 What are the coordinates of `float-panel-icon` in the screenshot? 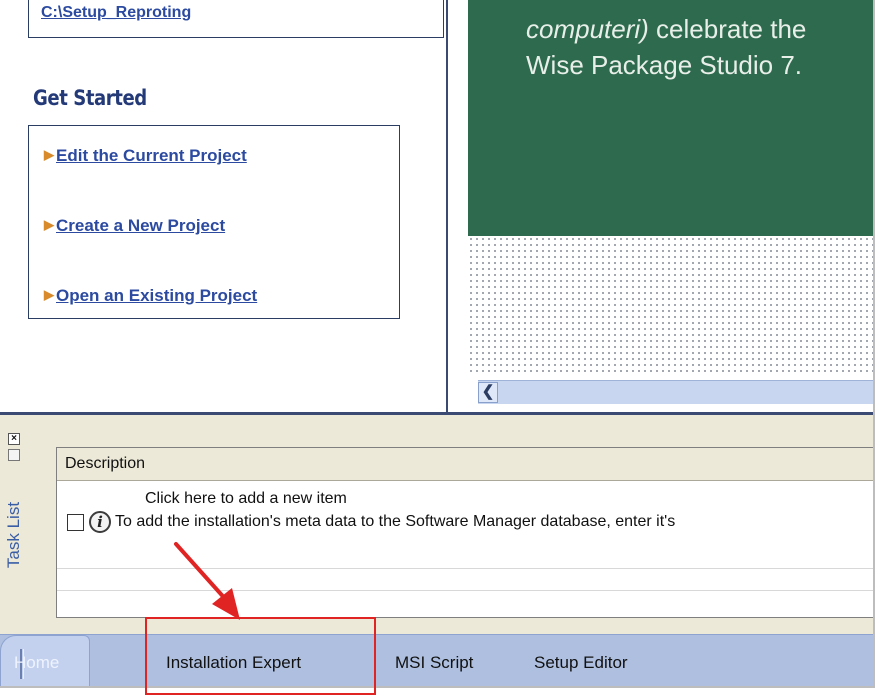 It's located at (14, 455).